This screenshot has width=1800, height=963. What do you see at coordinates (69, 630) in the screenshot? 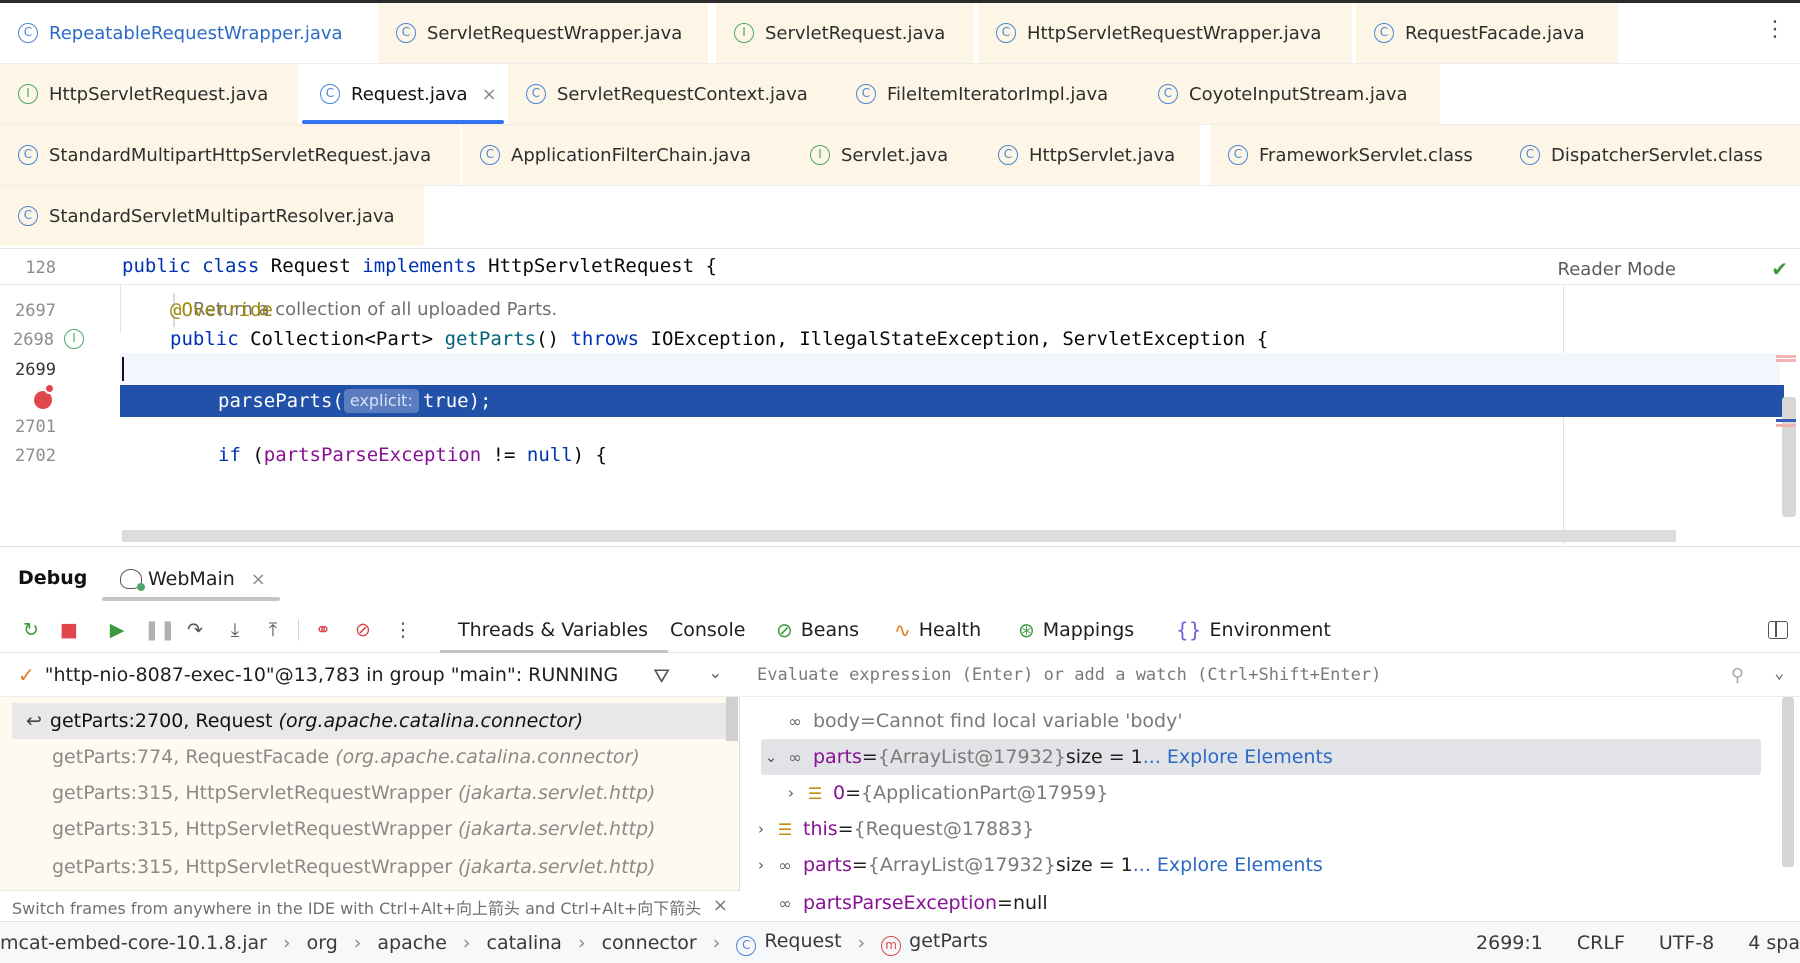
I see `stop-icon: ■` at bounding box center [69, 630].